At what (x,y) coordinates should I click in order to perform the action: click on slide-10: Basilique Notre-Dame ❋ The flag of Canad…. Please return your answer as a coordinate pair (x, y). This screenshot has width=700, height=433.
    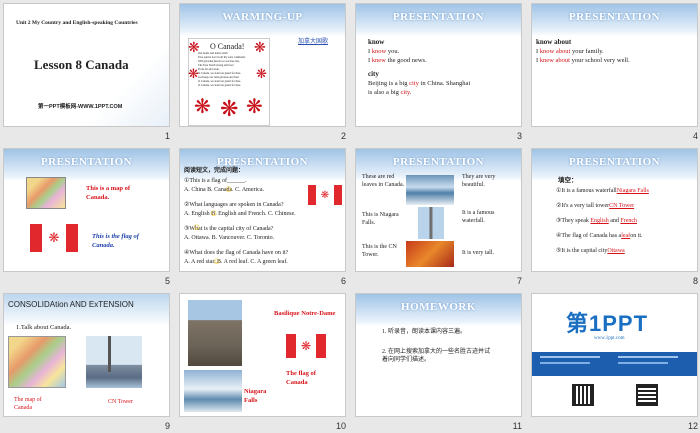
    Looking at the image, I should click on (262, 355).